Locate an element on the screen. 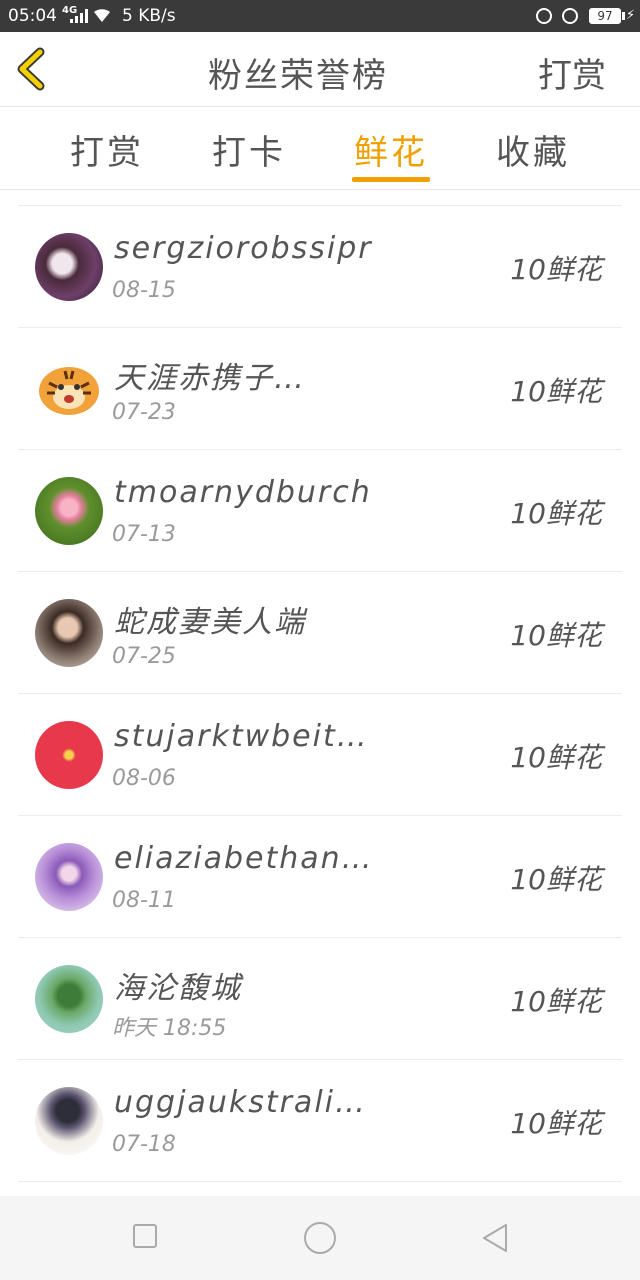  fan-name: sergziorobssipr is located at coordinates (243, 248).